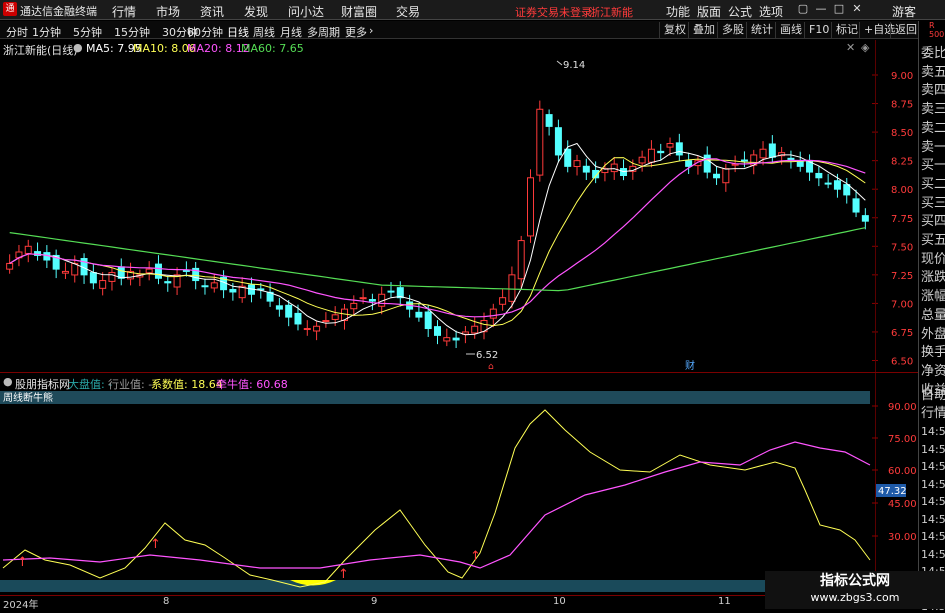 The height and width of the screenshot is (613, 945). I want to click on period-weekly: 周线, so click(264, 32).